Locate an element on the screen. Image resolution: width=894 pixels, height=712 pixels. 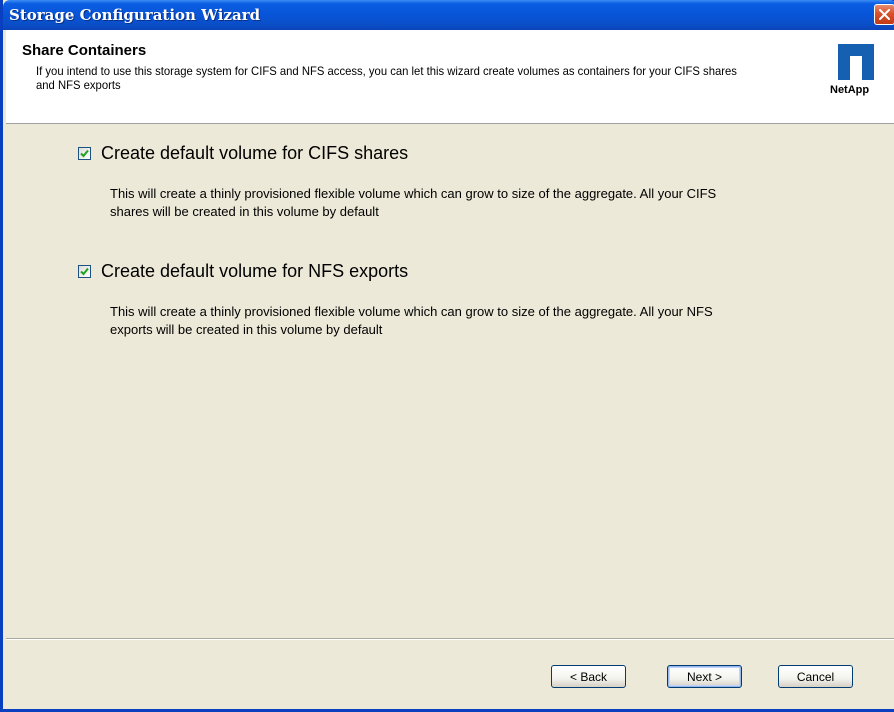
cifs-checkbox is located at coordinates (84, 153).